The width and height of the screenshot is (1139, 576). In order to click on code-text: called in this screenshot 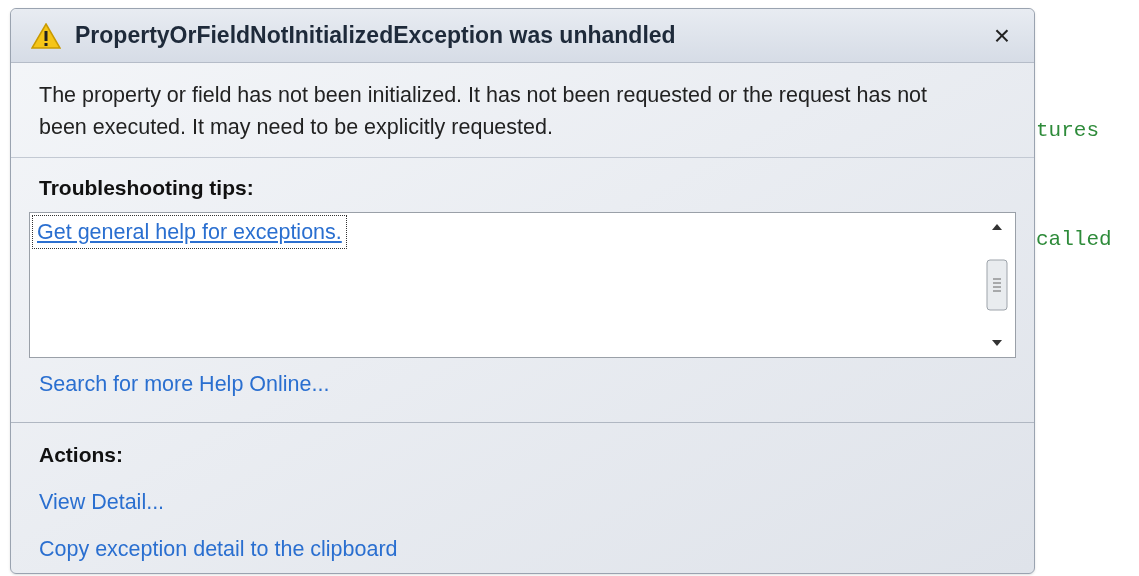, I will do `click(1074, 240)`.